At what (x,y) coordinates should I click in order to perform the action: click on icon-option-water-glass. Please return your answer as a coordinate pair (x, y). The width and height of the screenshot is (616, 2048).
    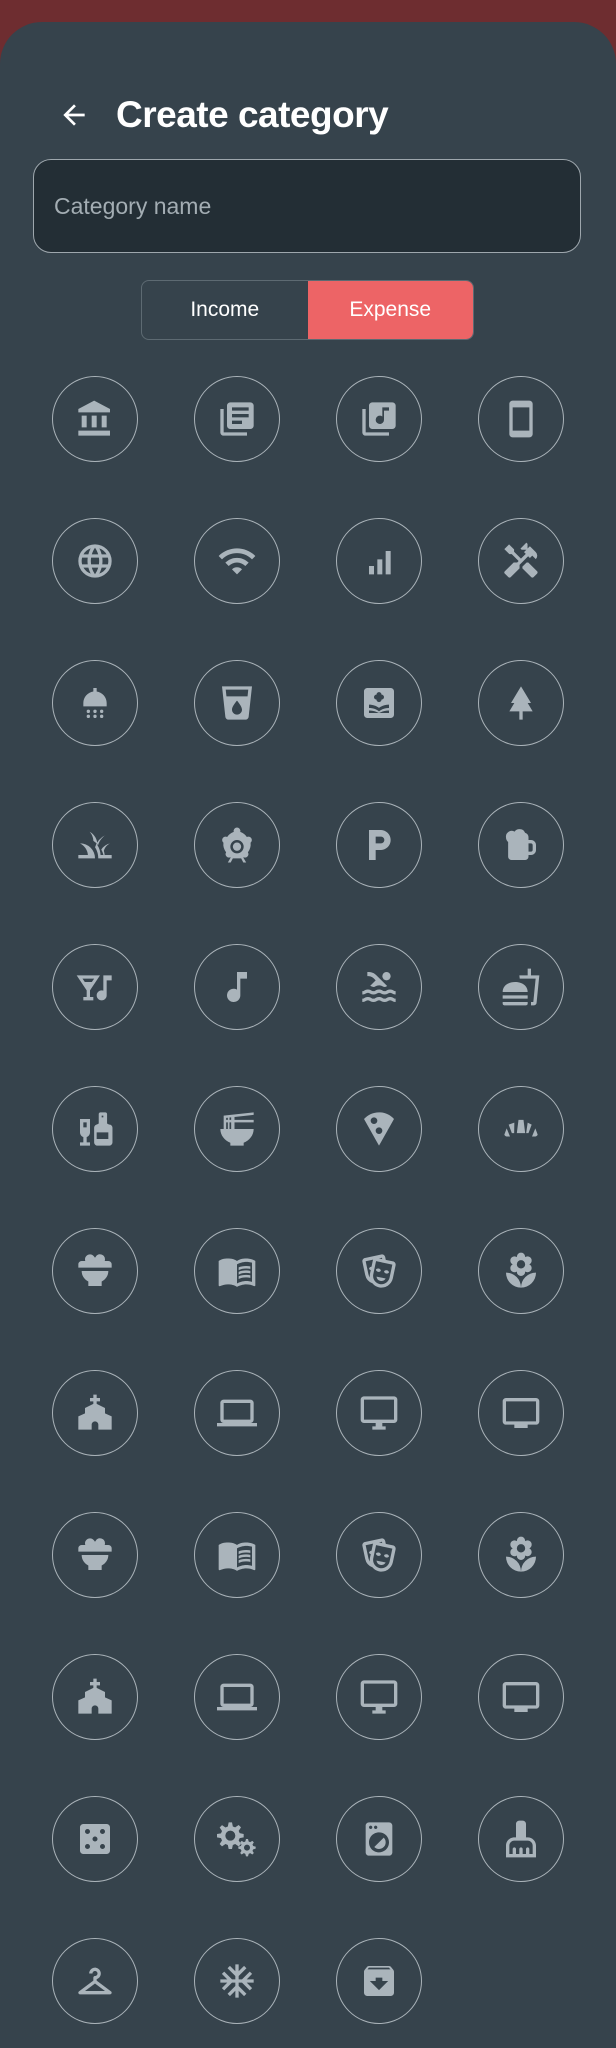
    Looking at the image, I should click on (237, 703).